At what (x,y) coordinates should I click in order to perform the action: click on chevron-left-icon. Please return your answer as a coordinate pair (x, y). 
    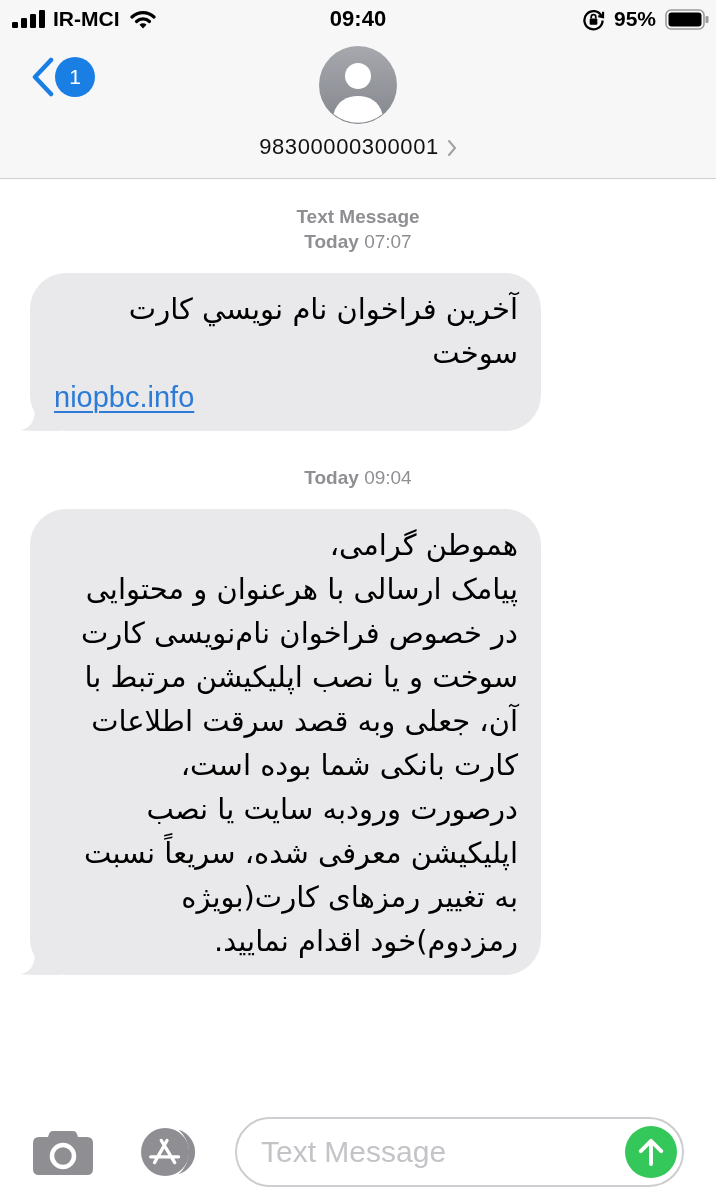
    Looking at the image, I should click on (43, 77).